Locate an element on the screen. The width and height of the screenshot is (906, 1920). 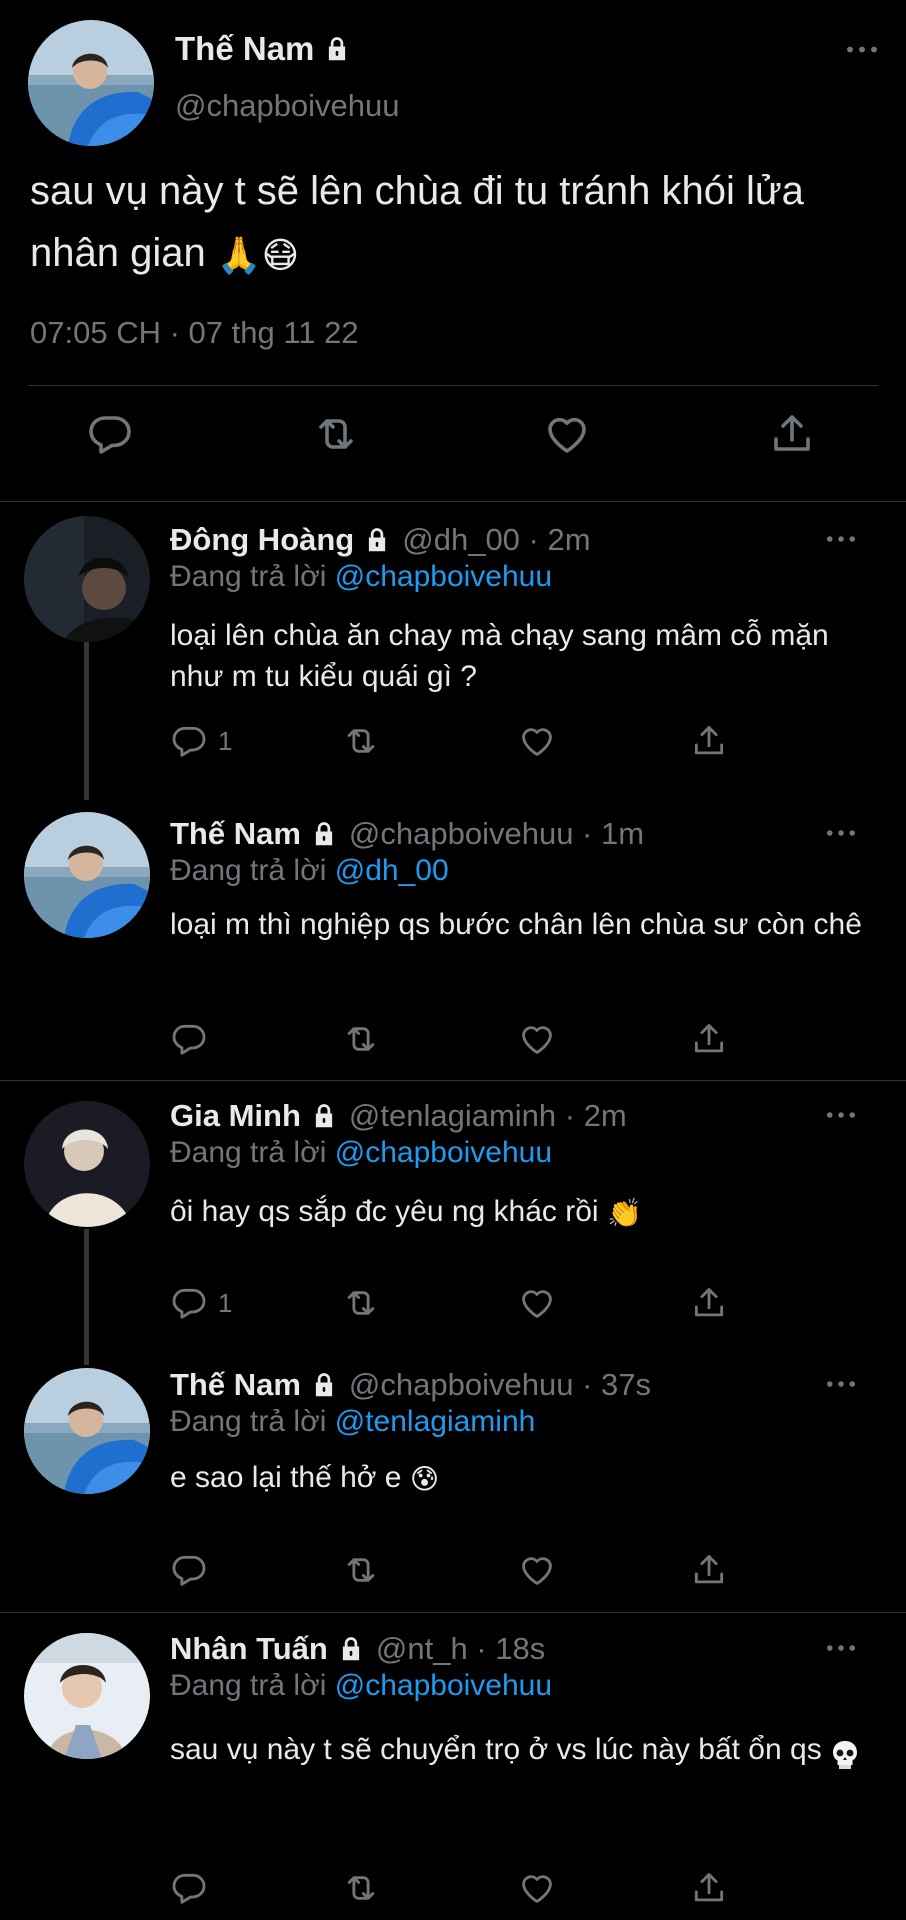
author-name: Gia Minh is located at coordinates (235, 1116).